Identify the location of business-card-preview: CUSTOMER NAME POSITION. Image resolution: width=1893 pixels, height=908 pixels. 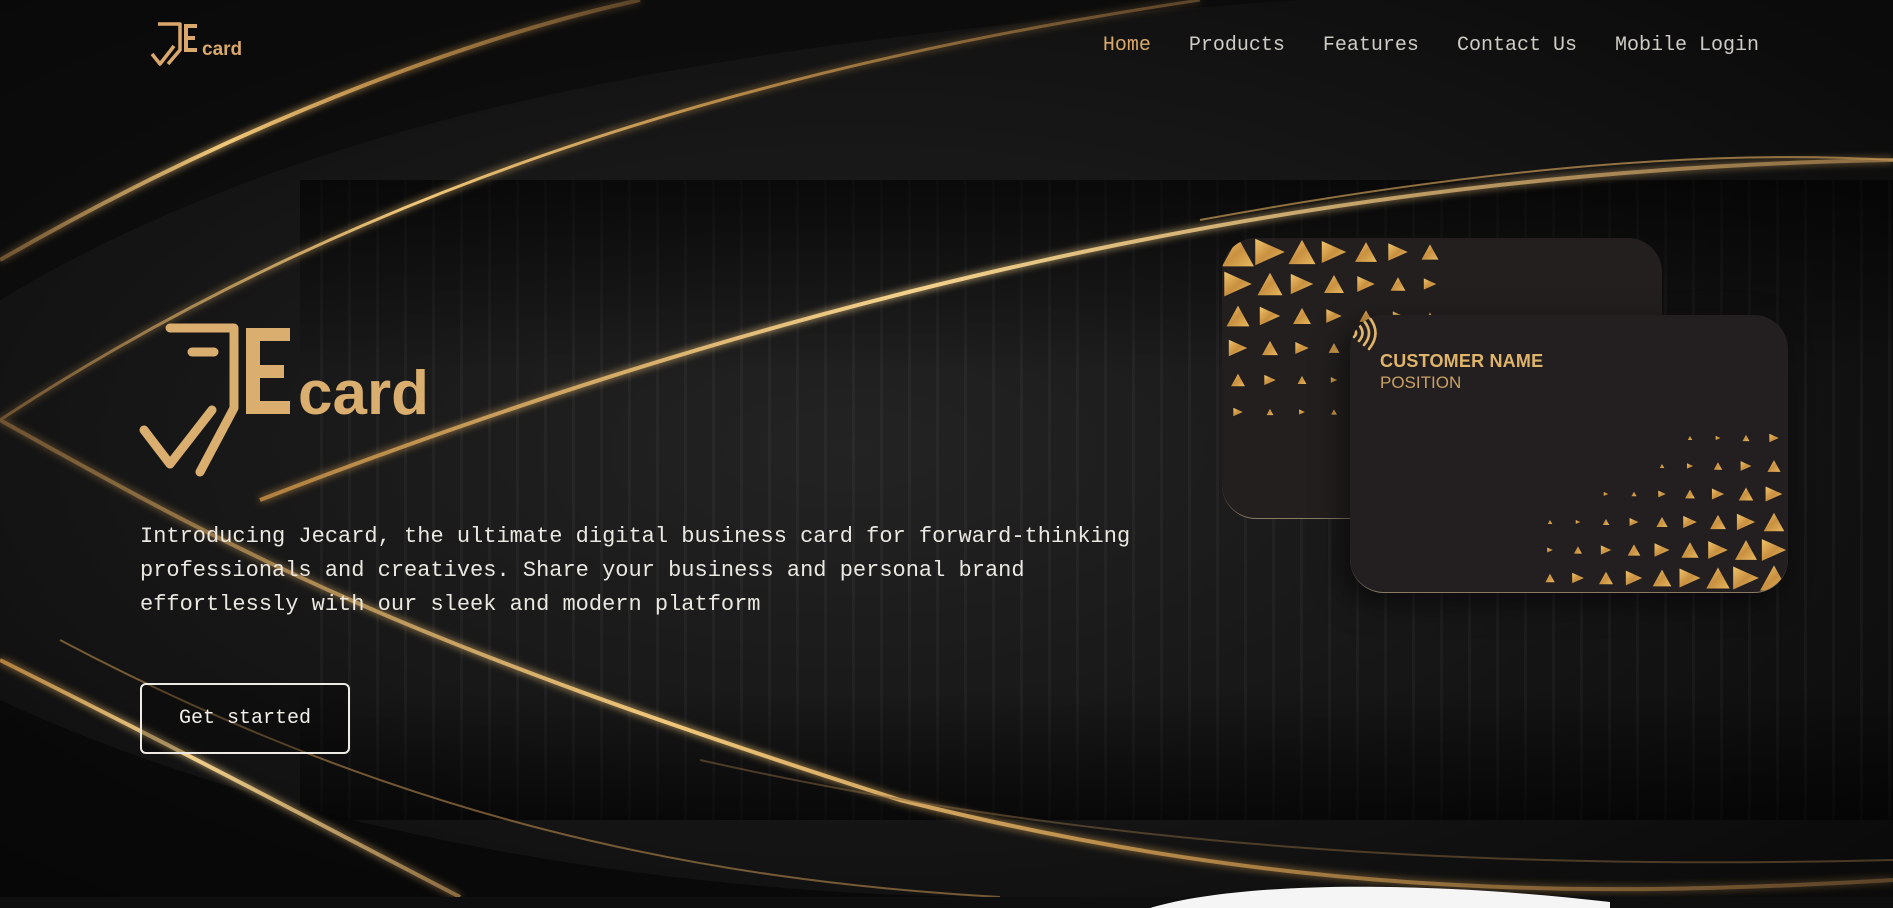
(1505, 418).